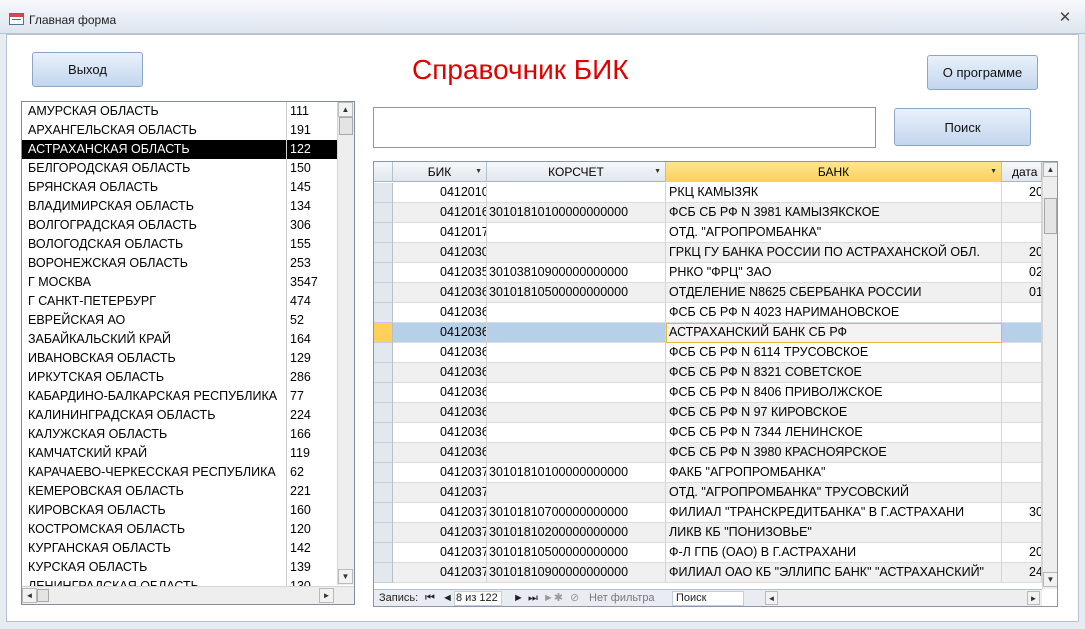  What do you see at coordinates (576, 473) in the screenshot?
I see `cell-korschet: 30101810100000000000` at bounding box center [576, 473].